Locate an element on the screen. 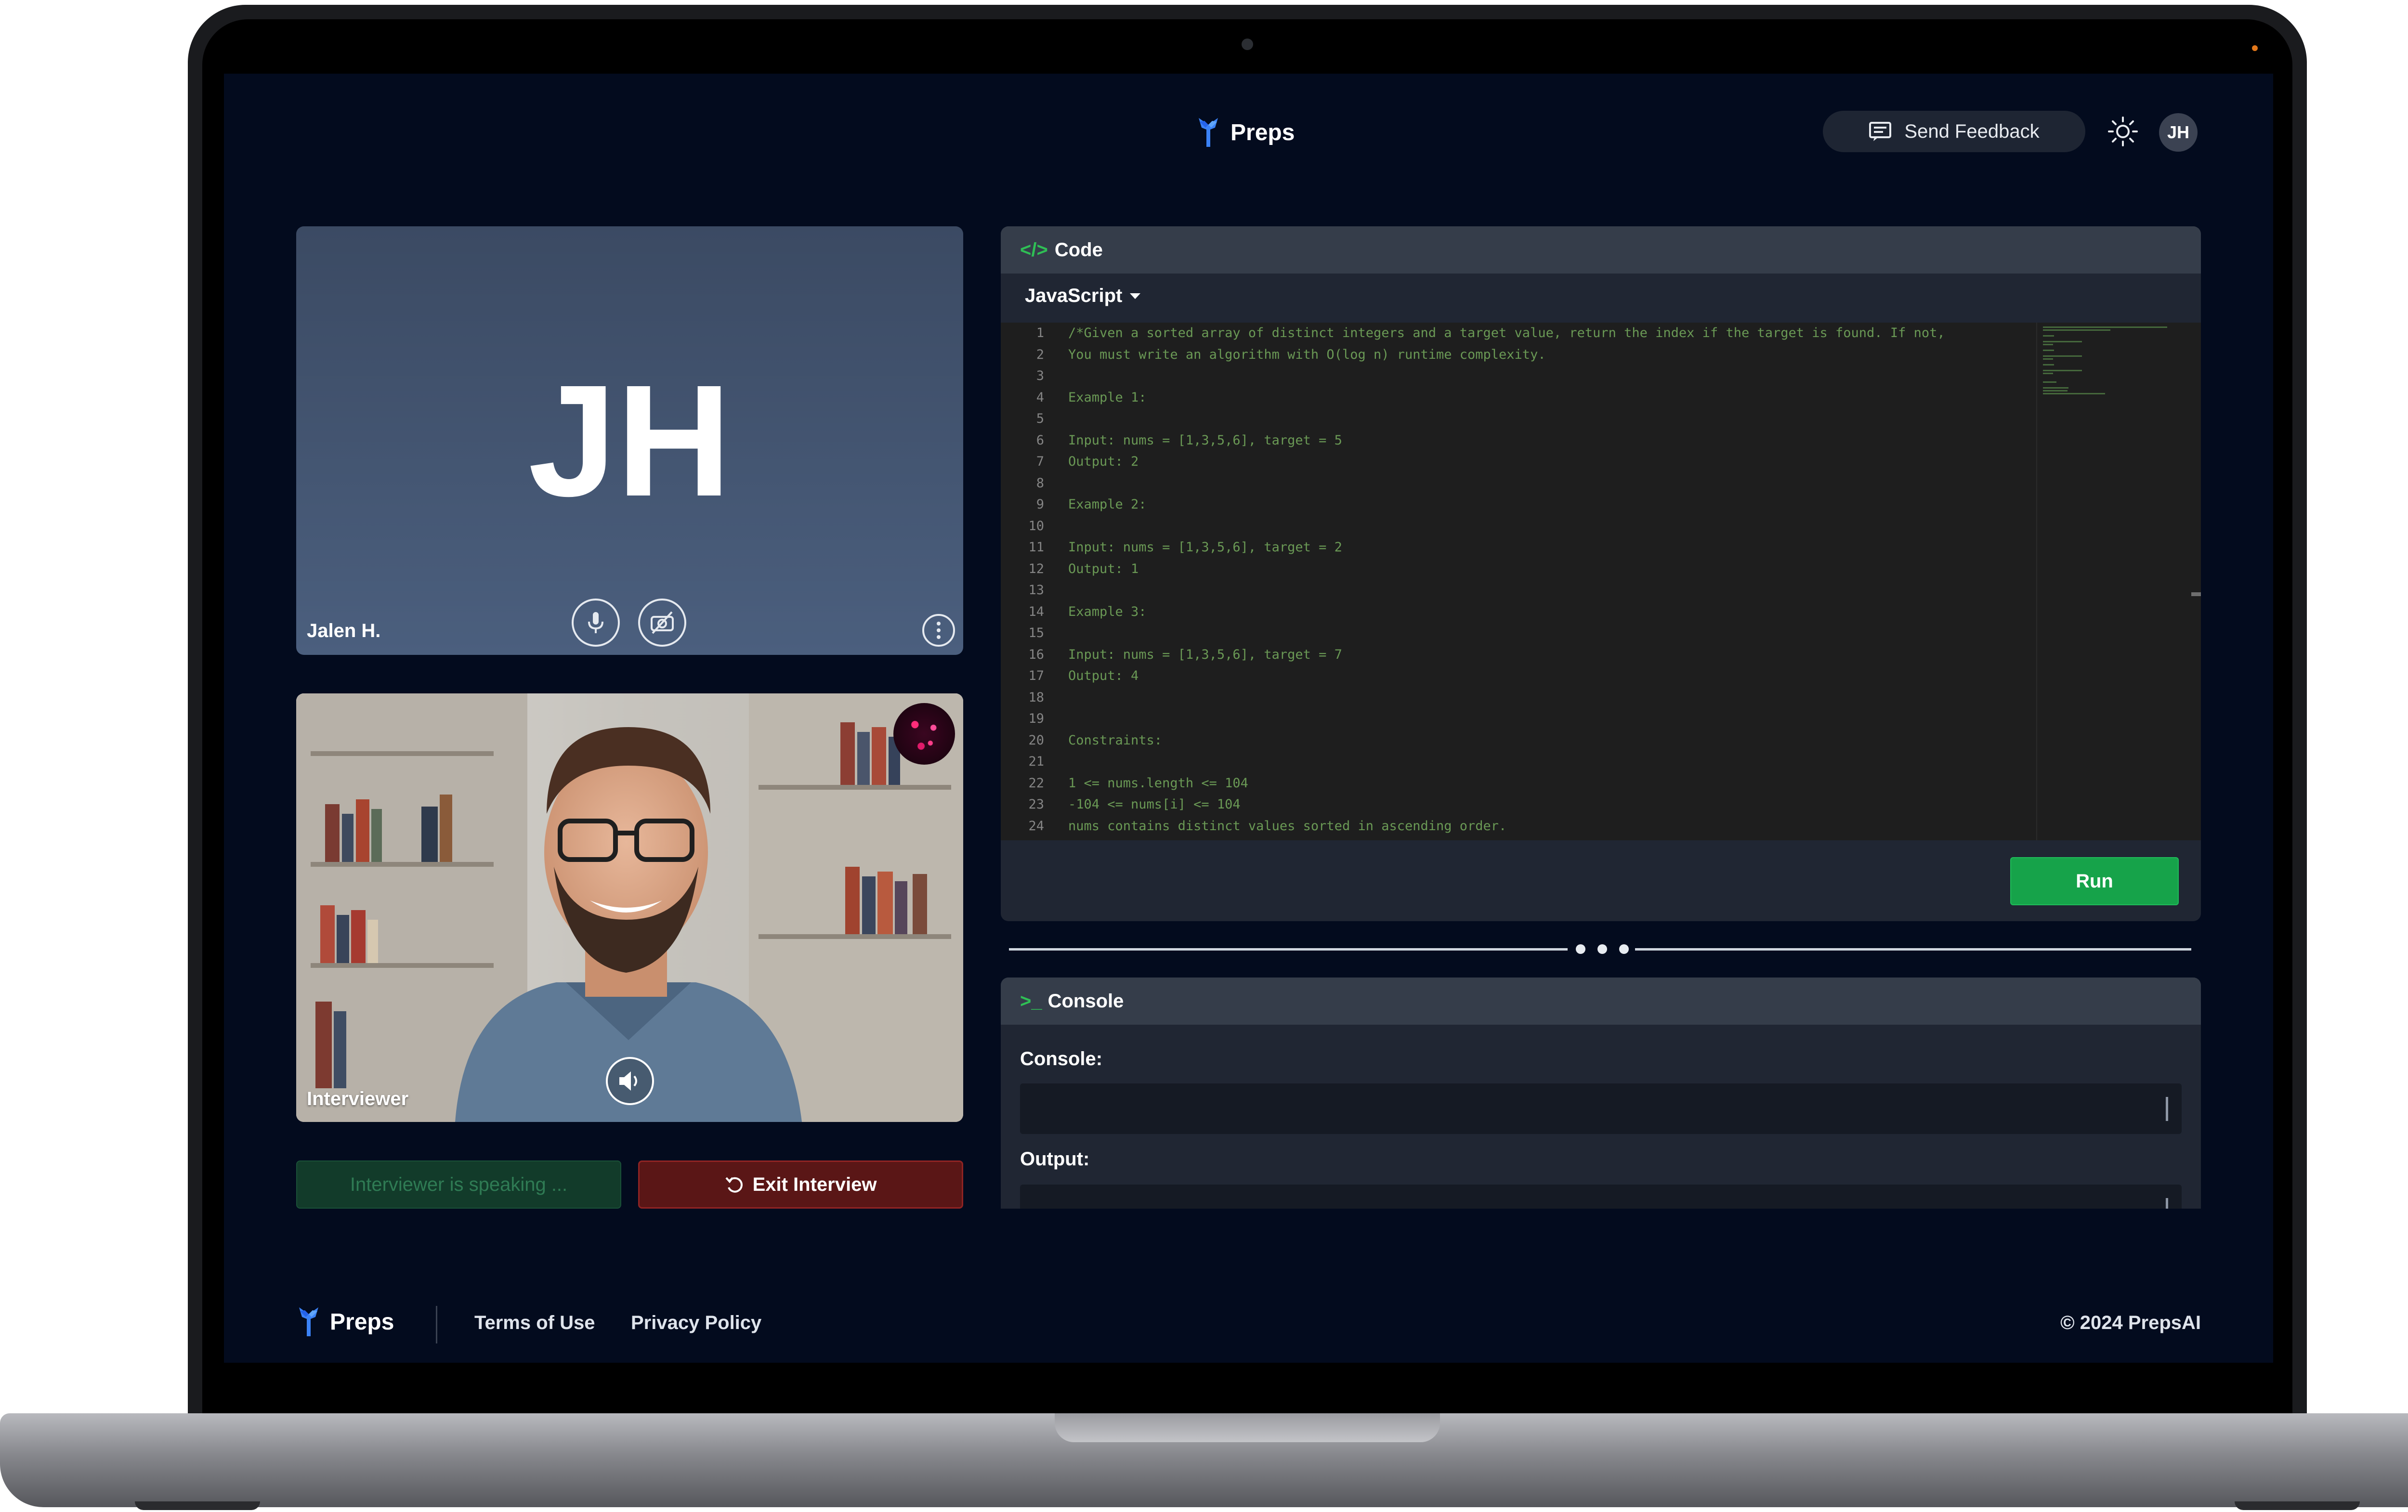 This screenshot has width=2408, height=1512. line-number: 1 is located at coordinates (1040, 333).